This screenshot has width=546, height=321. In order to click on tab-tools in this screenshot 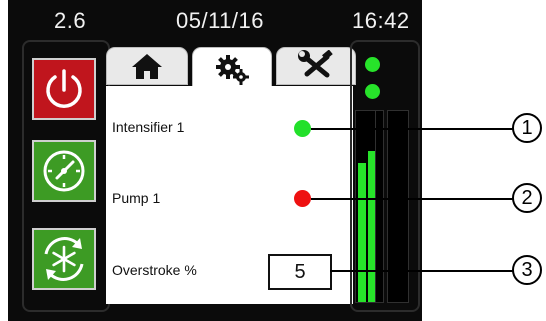, I will do `click(316, 66)`.